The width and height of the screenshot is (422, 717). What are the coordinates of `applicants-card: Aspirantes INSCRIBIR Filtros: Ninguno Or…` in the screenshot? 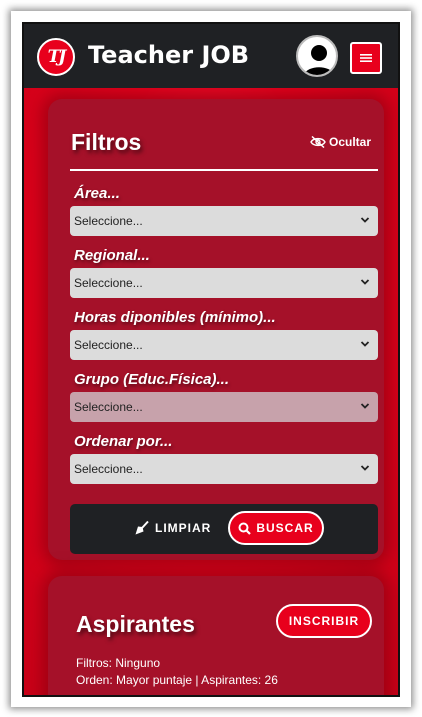 It's located at (216, 635).